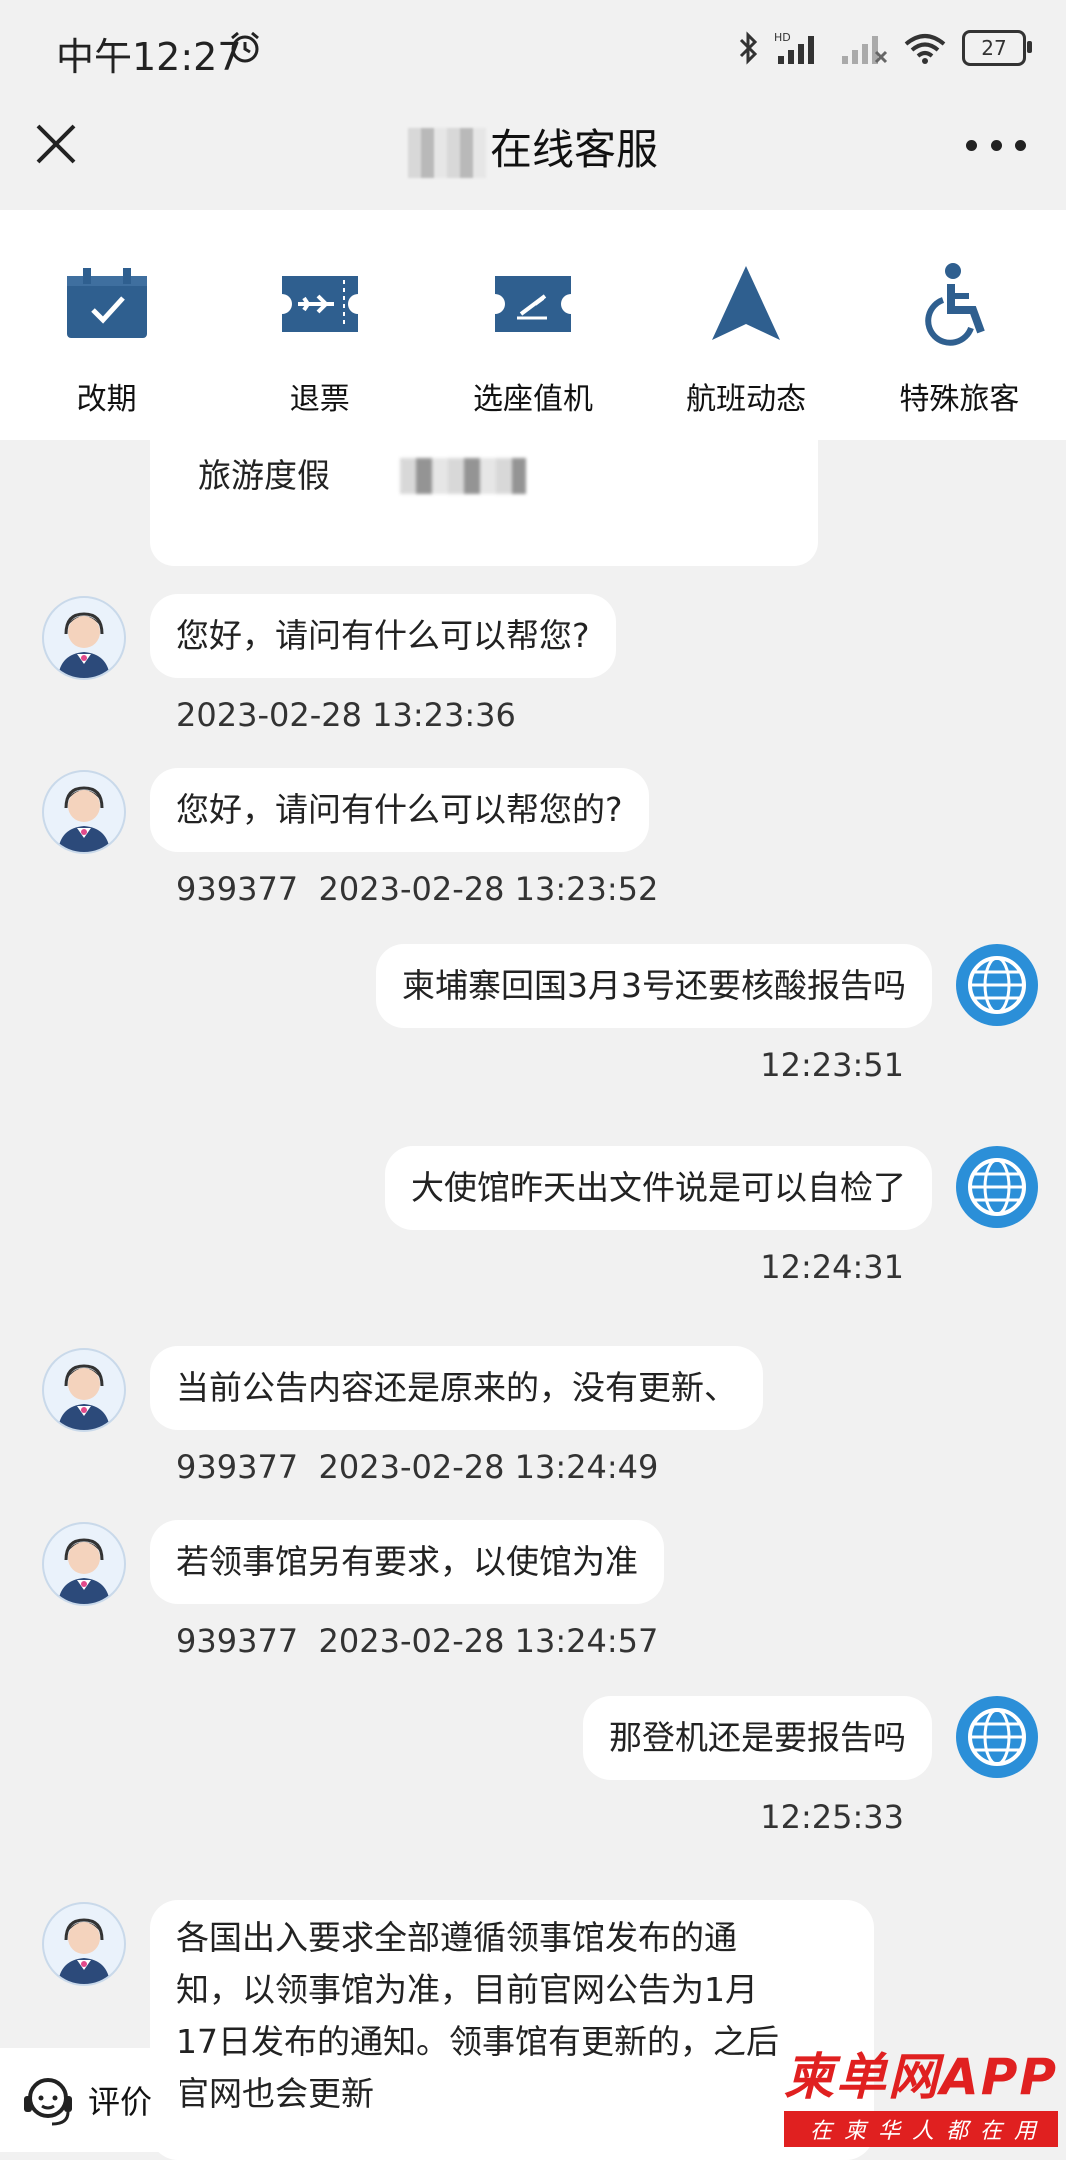  What do you see at coordinates (782, 37) in the screenshot?
I see `svg-text: HD` at bounding box center [782, 37].